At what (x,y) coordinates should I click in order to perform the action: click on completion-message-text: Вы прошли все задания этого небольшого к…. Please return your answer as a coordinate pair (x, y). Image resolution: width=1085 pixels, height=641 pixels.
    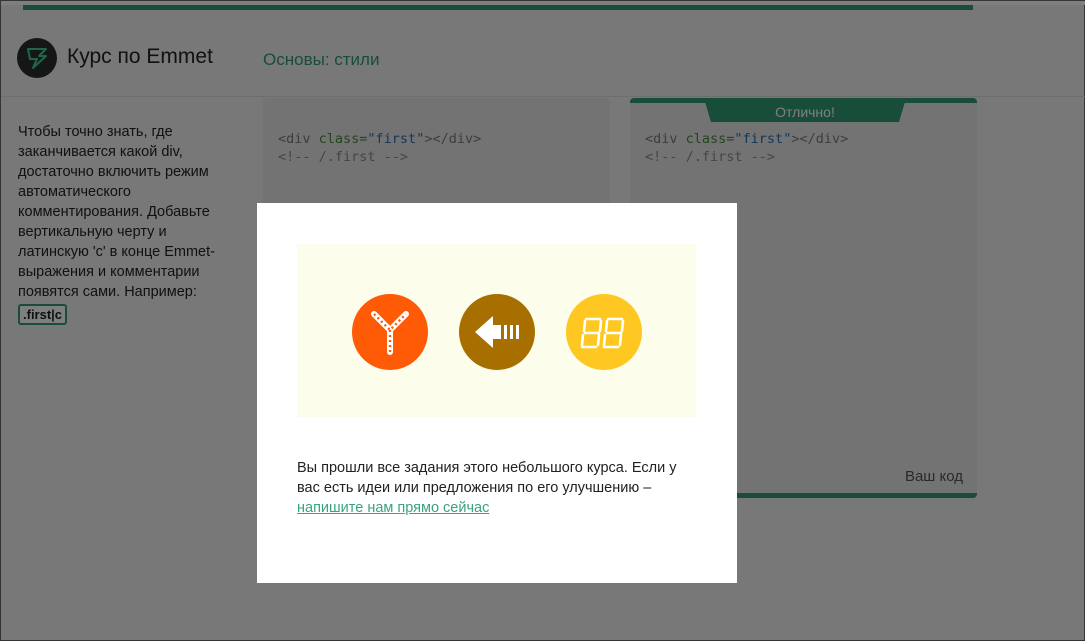
    Looking at the image, I should click on (487, 478).